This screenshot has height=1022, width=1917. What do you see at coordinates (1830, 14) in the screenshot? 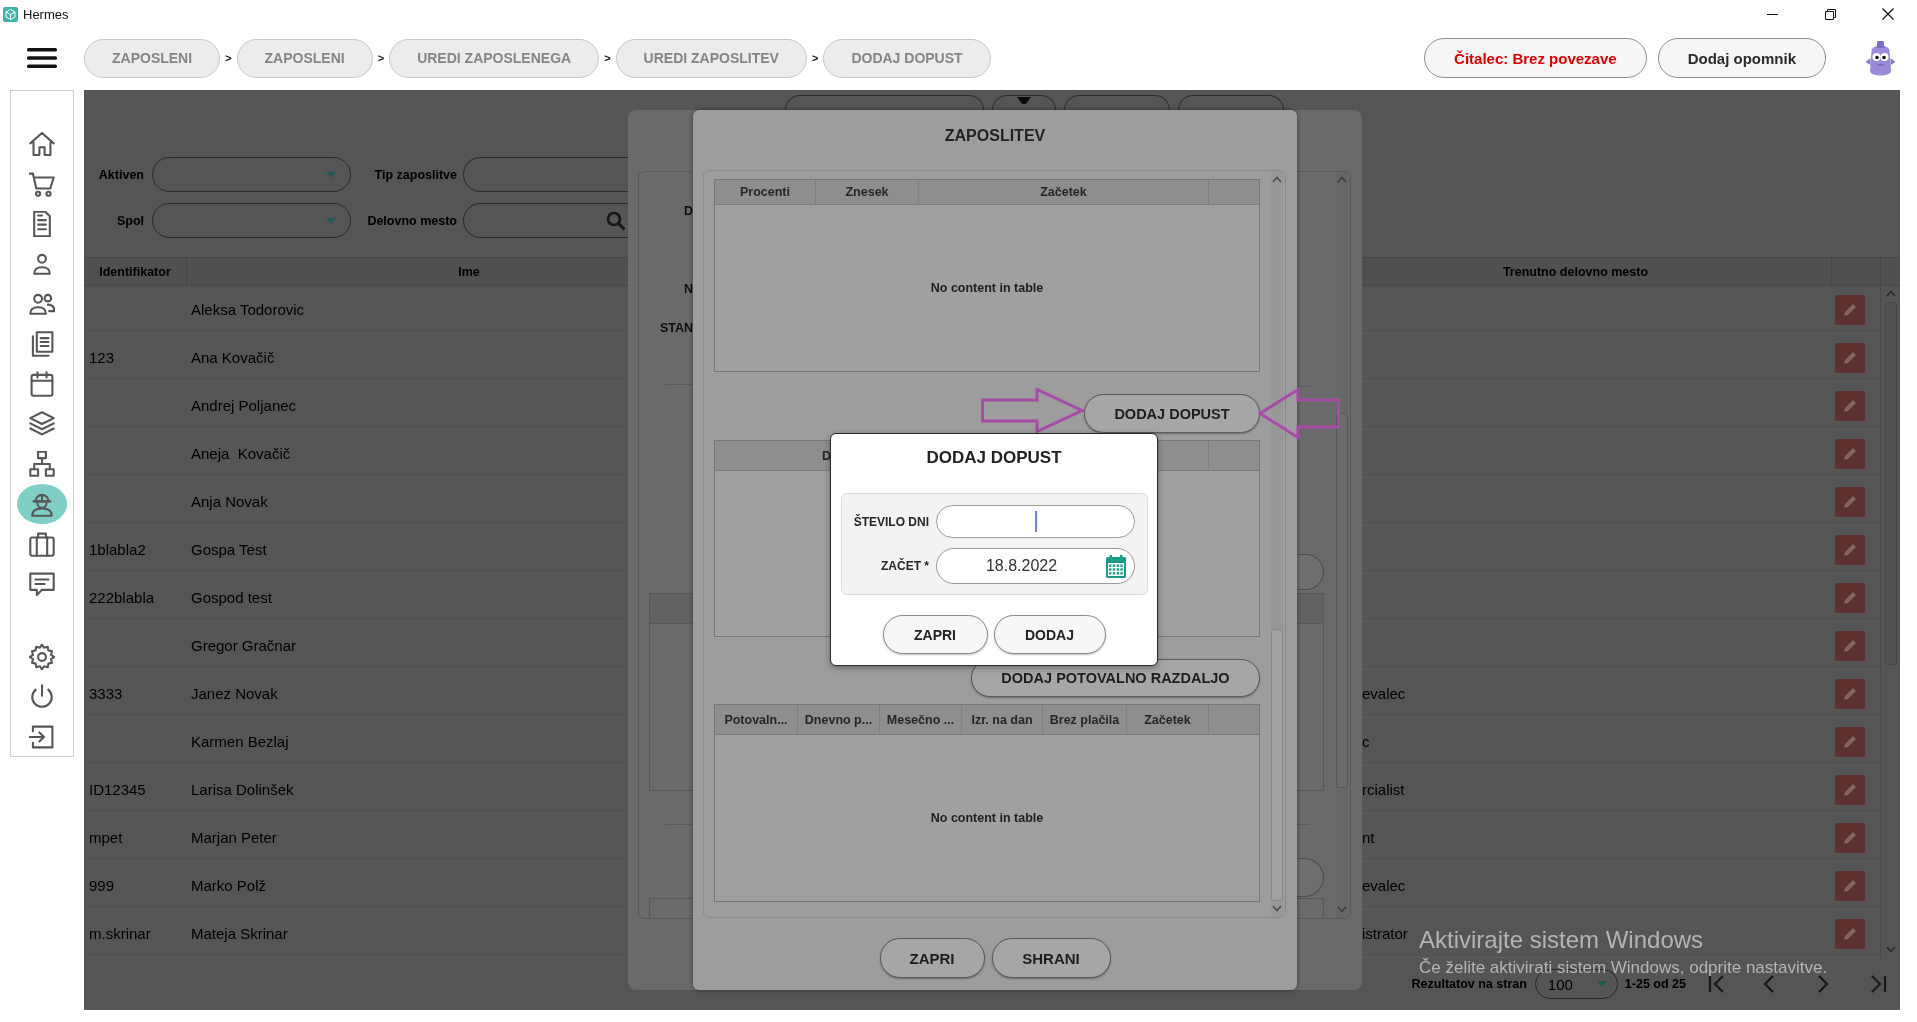
I see `restore-icon` at bounding box center [1830, 14].